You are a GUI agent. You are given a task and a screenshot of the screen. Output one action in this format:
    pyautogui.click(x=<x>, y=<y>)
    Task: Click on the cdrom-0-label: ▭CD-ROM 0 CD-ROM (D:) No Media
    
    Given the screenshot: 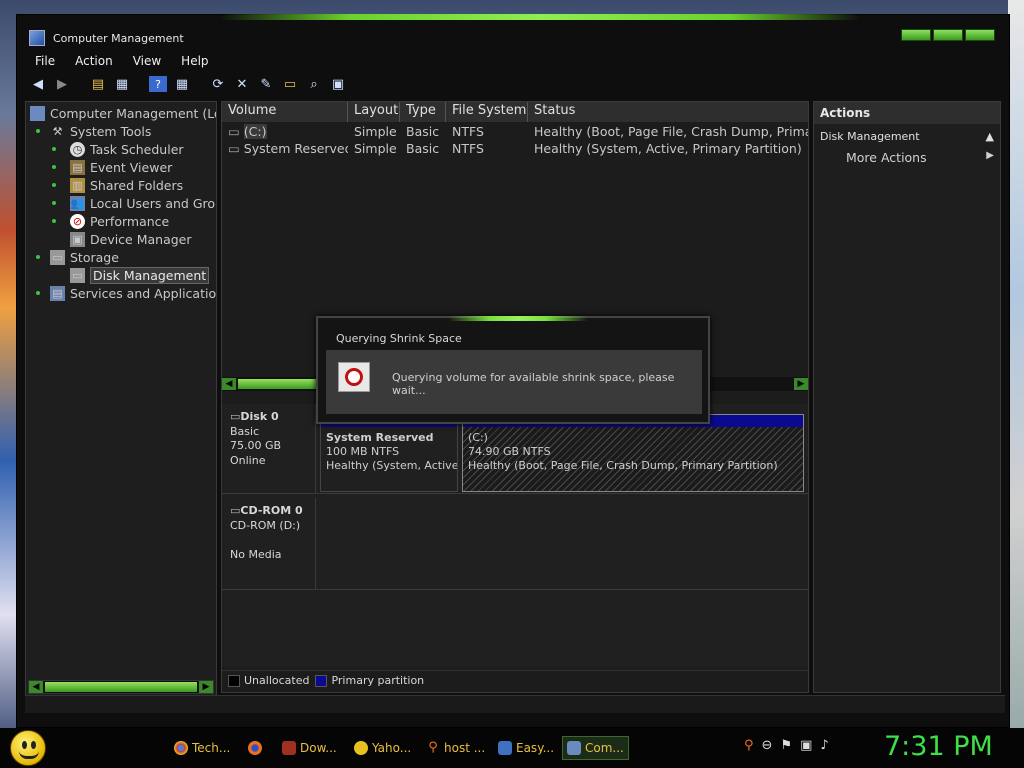 What is the action you would take?
    pyautogui.click(x=269, y=543)
    